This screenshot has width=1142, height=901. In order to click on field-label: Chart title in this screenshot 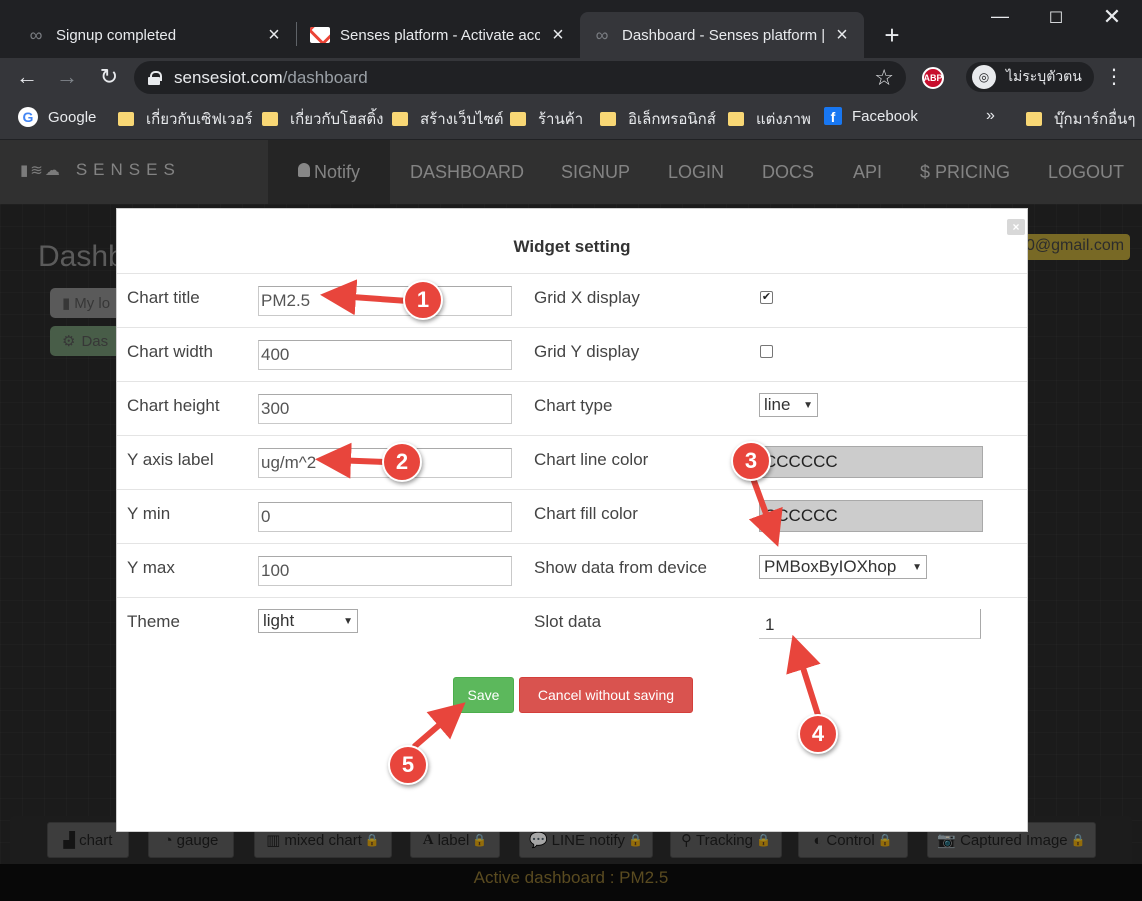, I will do `click(163, 297)`.